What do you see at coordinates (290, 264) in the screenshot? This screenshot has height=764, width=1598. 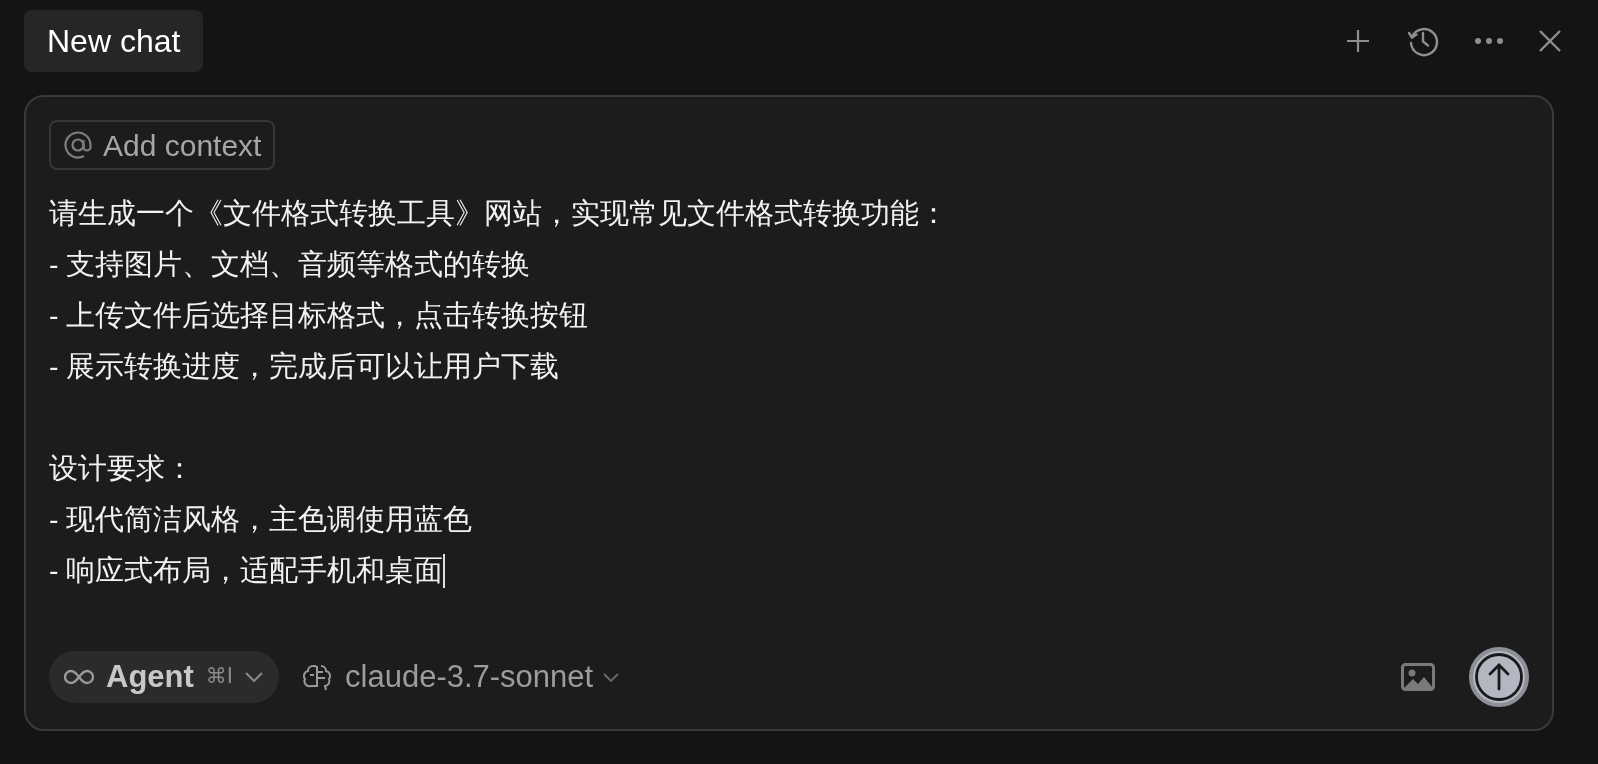 I see `prompt-line: - 支持图片、文档、音频等格式的转换` at bounding box center [290, 264].